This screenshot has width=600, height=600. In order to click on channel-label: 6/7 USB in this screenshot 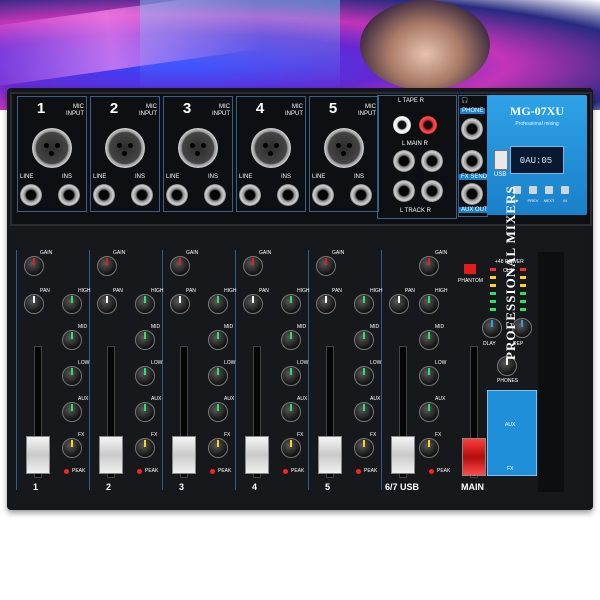, I will do `click(402, 487)`.